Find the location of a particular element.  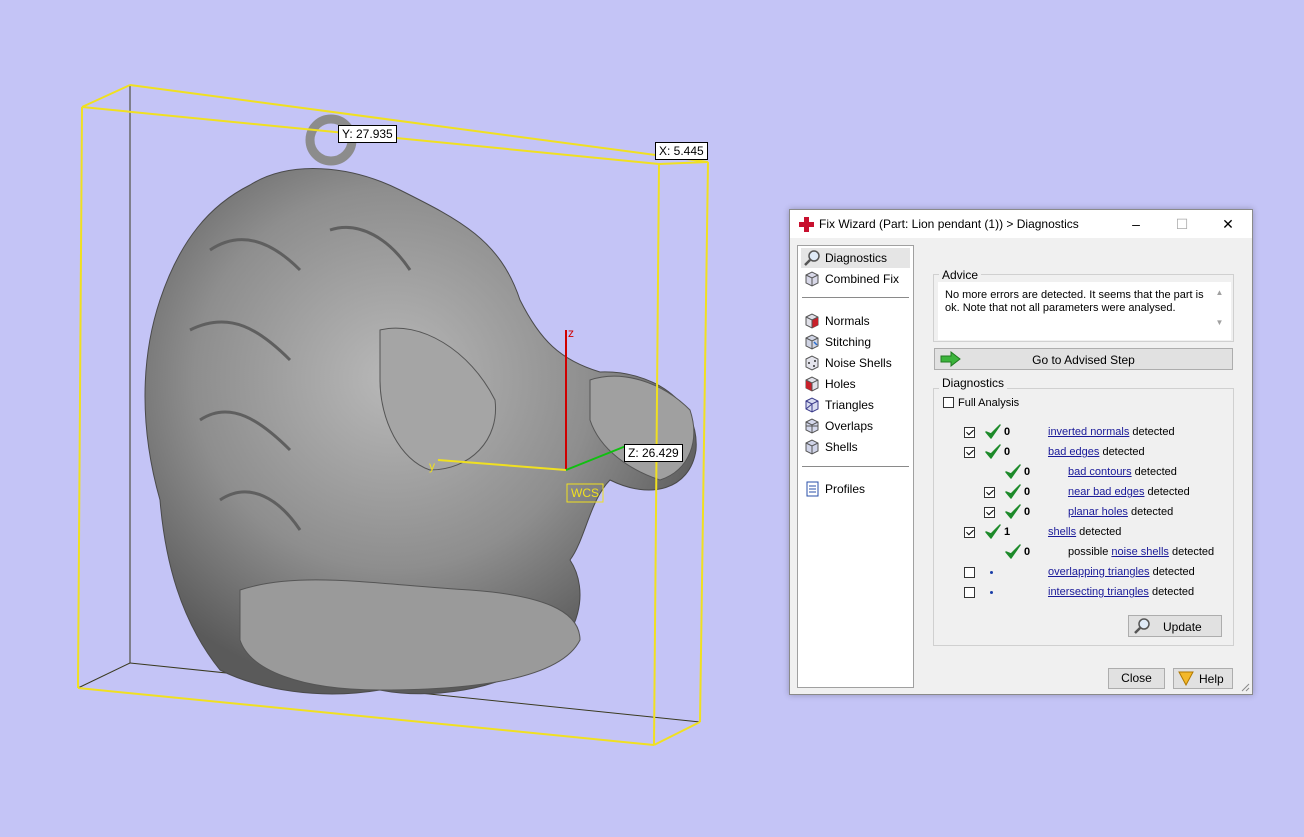

nav-item-combined-fix: Combined Fix is located at coordinates (855, 279).